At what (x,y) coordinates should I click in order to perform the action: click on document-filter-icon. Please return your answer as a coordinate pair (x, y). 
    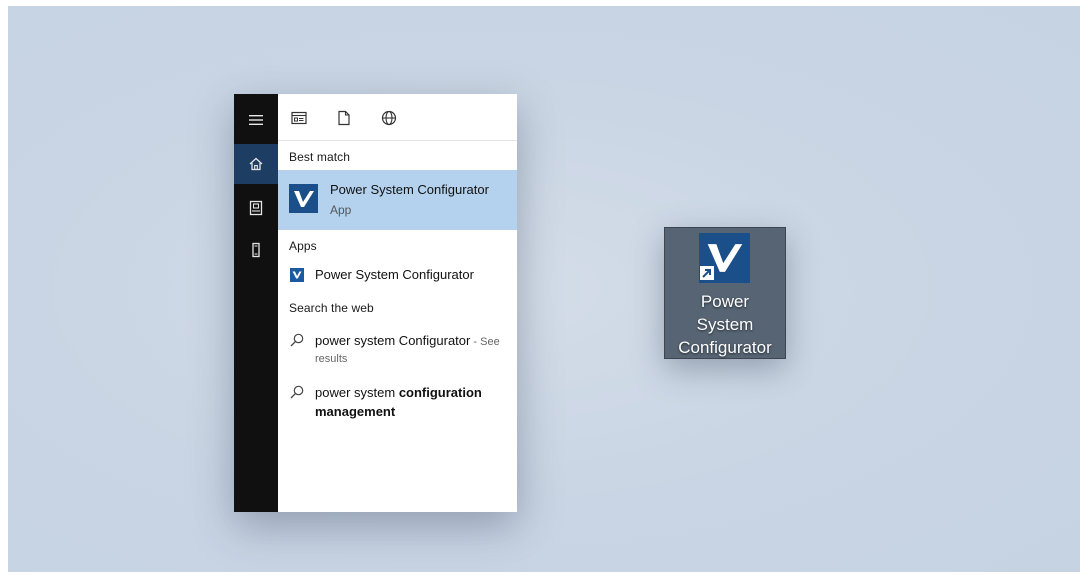
    Looking at the image, I should click on (344, 118).